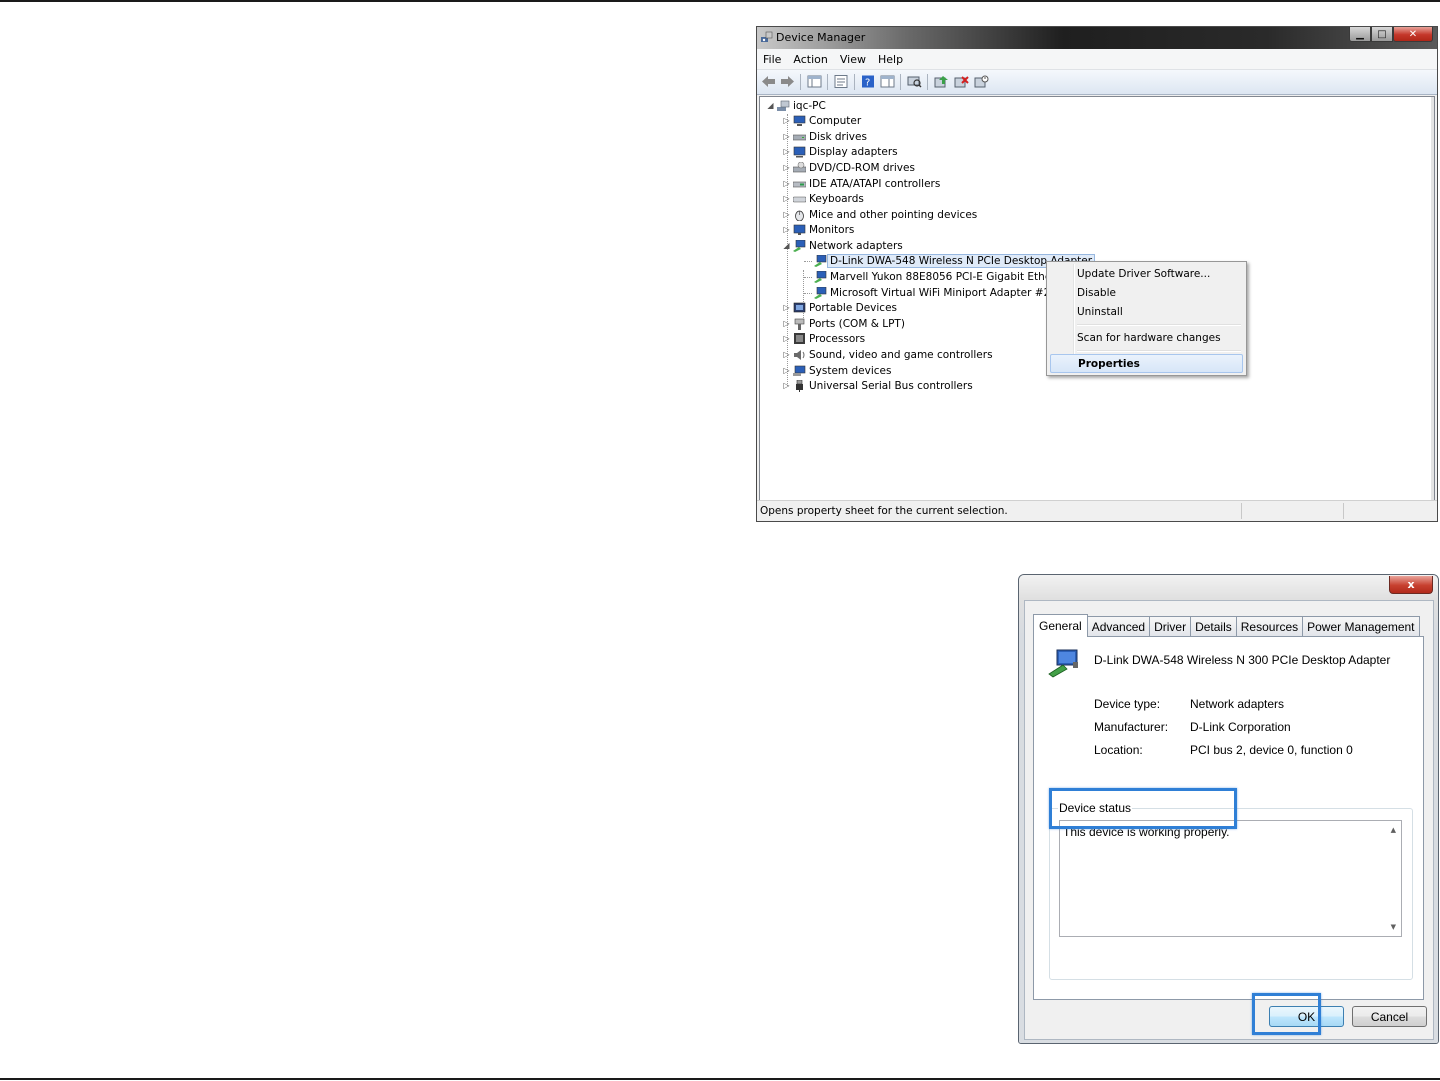  I want to click on forward-icon, so click(787, 81).